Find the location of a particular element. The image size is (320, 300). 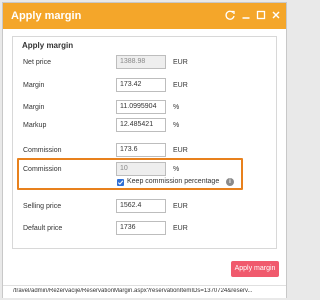

commission-amount-unit: EUR is located at coordinates (180, 150).